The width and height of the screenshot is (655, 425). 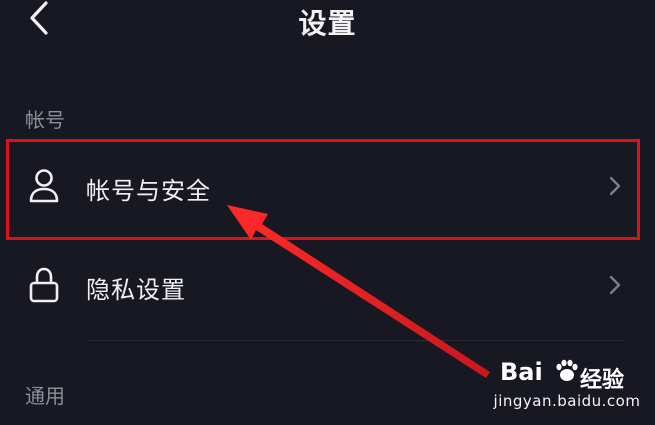 What do you see at coordinates (521, 372) in the screenshot?
I see `watermark-logo-text: Bai` at bounding box center [521, 372].